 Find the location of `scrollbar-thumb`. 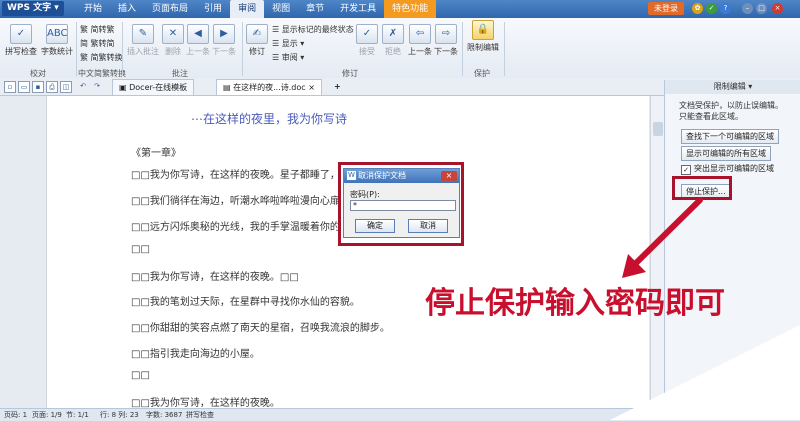

scrollbar-thumb is located at coordinates (658, 129).